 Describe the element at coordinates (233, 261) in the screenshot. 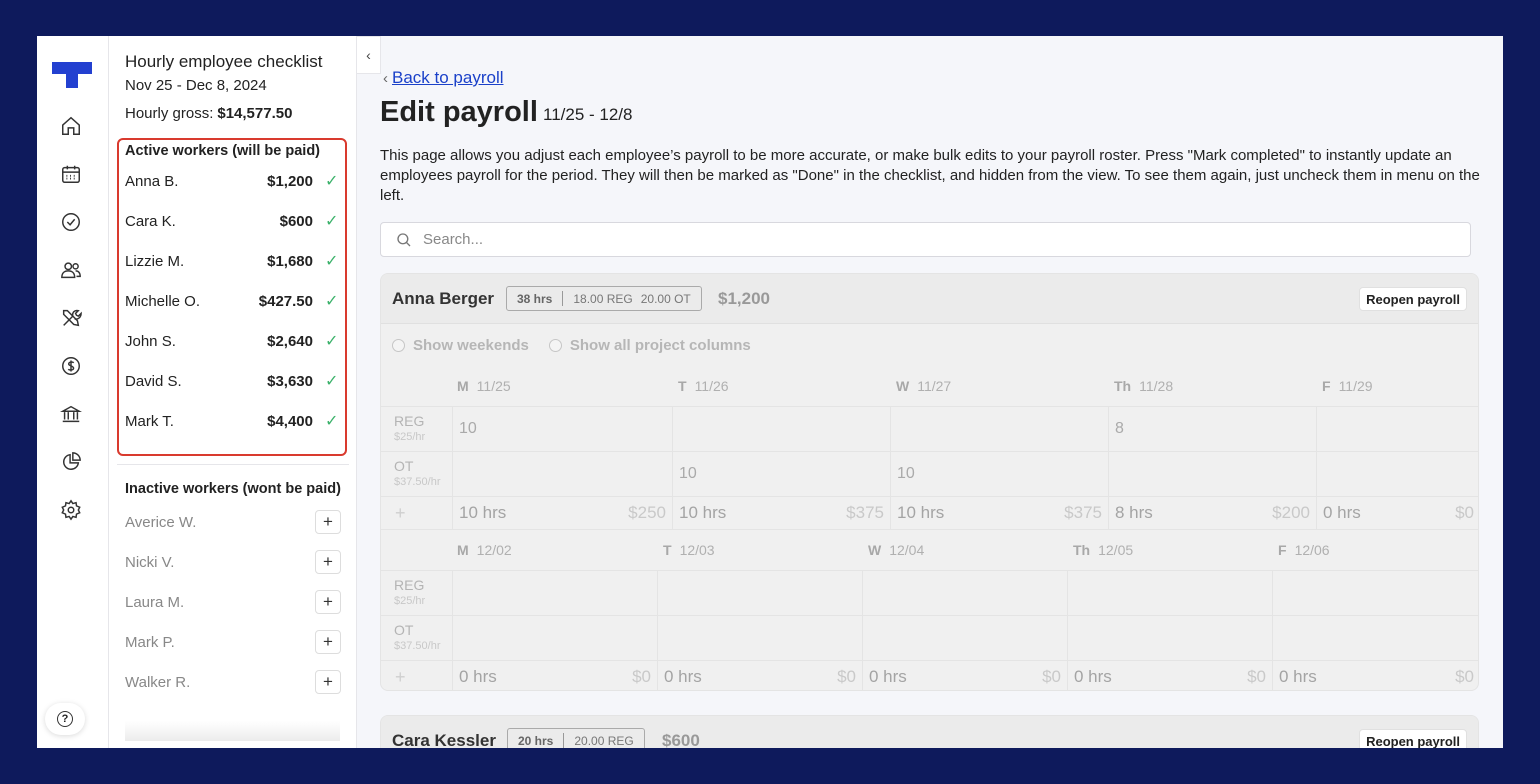

I see `active-worker-row: Lizzie M. $1,680 ✓` at that location.